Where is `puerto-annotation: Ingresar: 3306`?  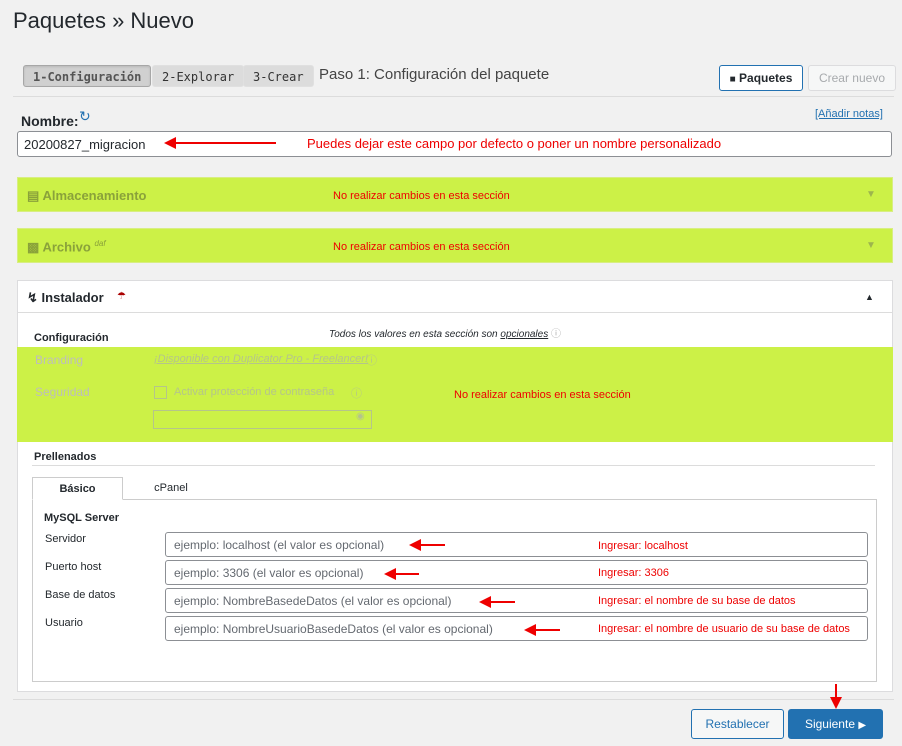
puerto-annotation: Ingresar: 3306 is located at coordinates (633, 573).